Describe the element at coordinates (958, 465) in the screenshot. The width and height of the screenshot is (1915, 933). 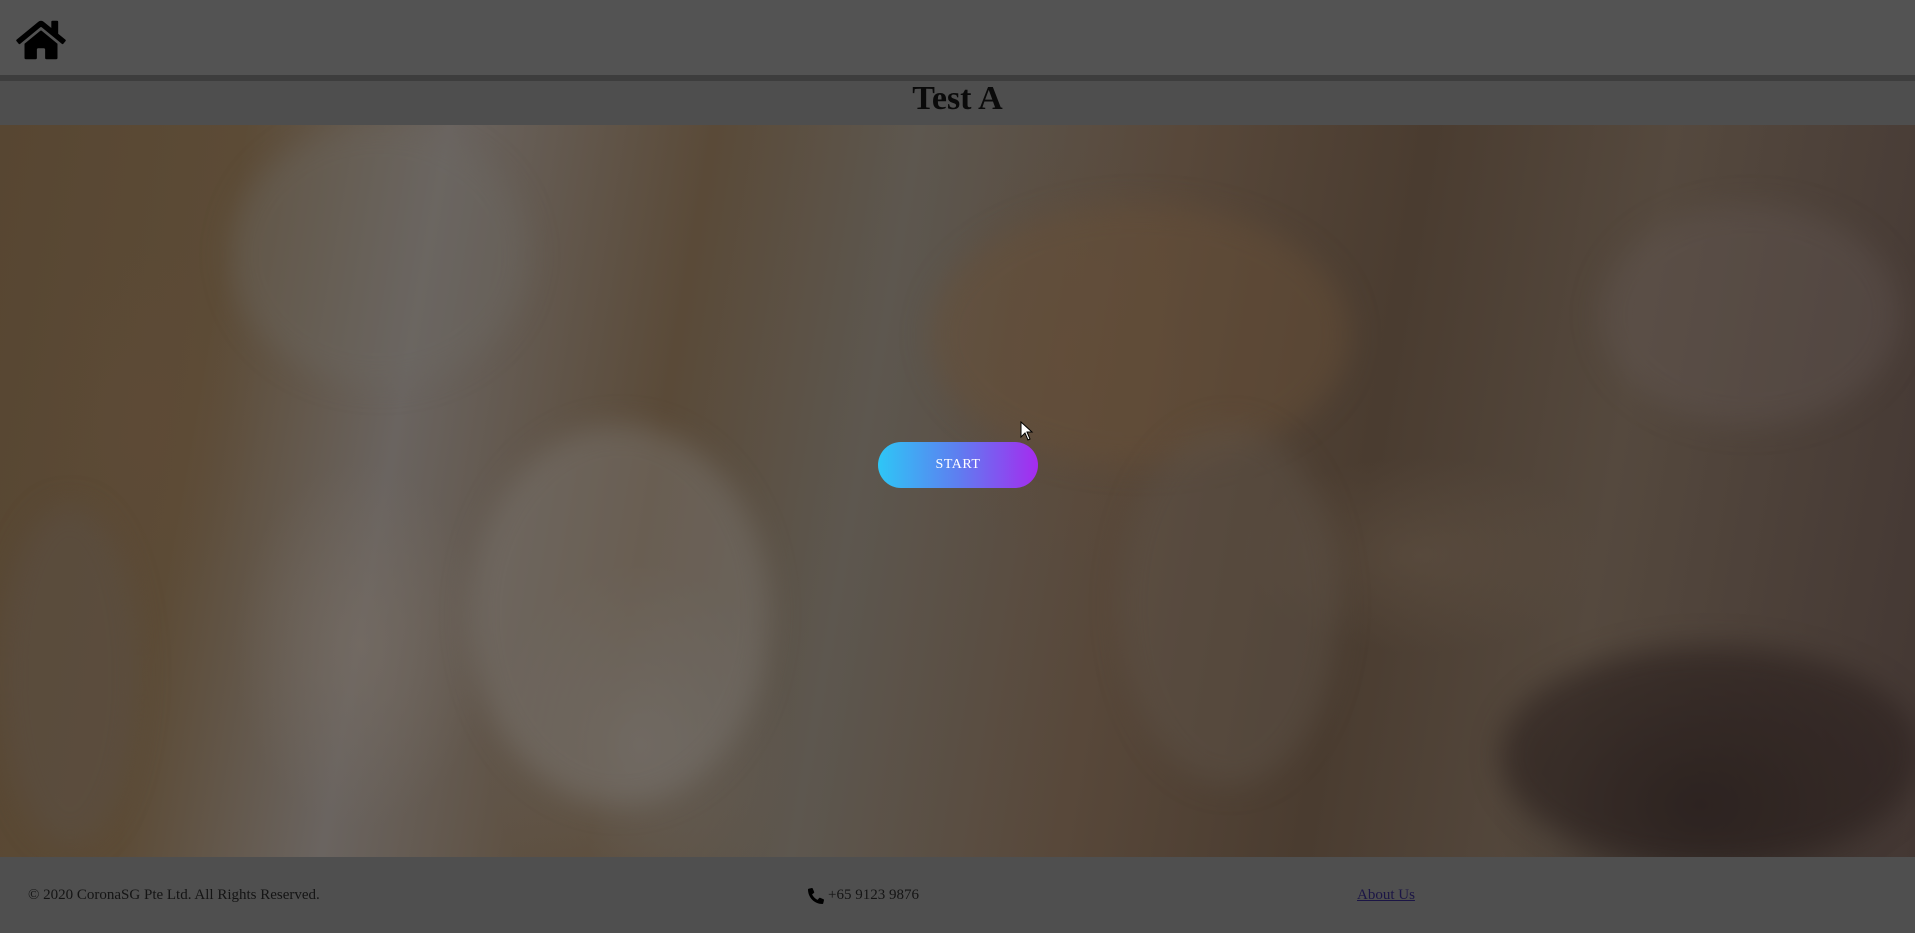
I see `start-button: START` at that location.